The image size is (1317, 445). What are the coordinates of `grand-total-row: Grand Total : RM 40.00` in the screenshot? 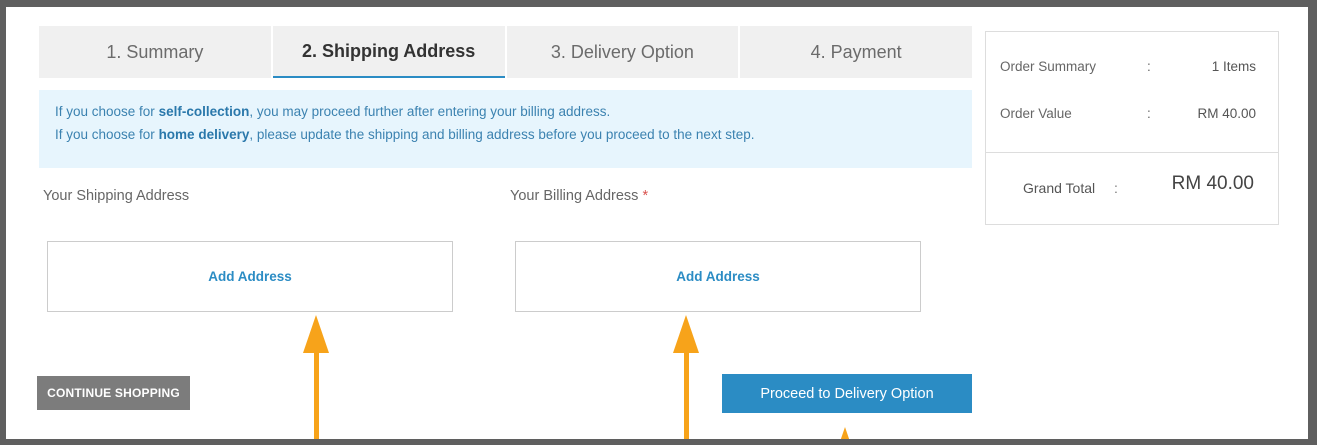 It's located at (1132, 187).